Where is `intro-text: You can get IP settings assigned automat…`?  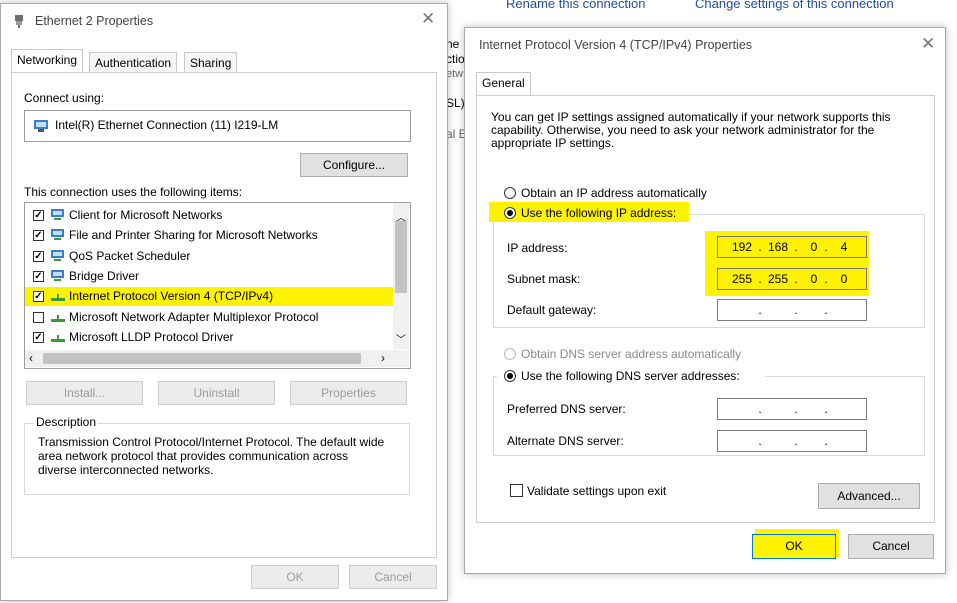 intro-text: You can get IP settings assigned automat… is located at coordinates (691, 130).